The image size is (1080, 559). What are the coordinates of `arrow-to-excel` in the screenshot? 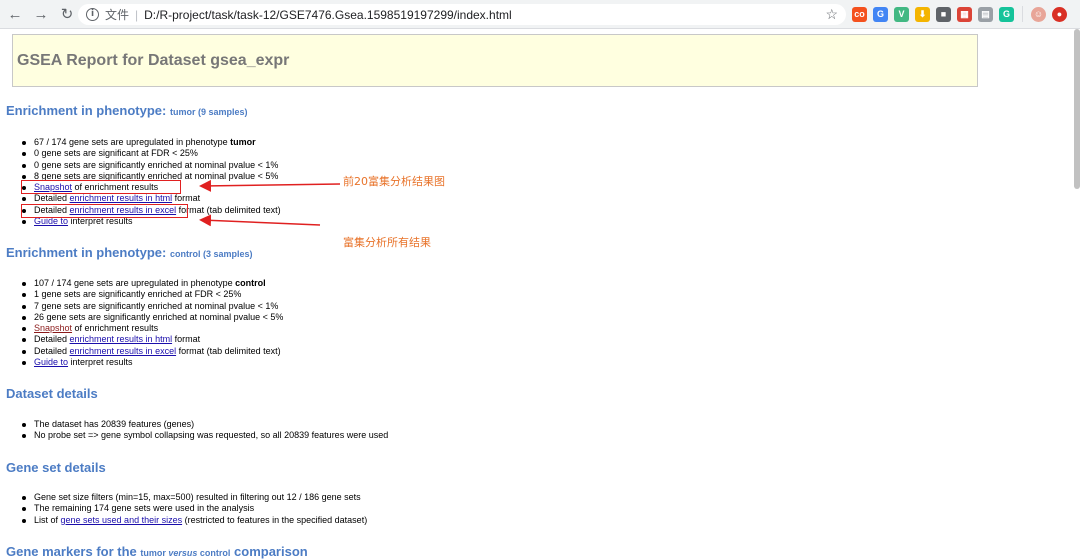 It's located at (260, 220).